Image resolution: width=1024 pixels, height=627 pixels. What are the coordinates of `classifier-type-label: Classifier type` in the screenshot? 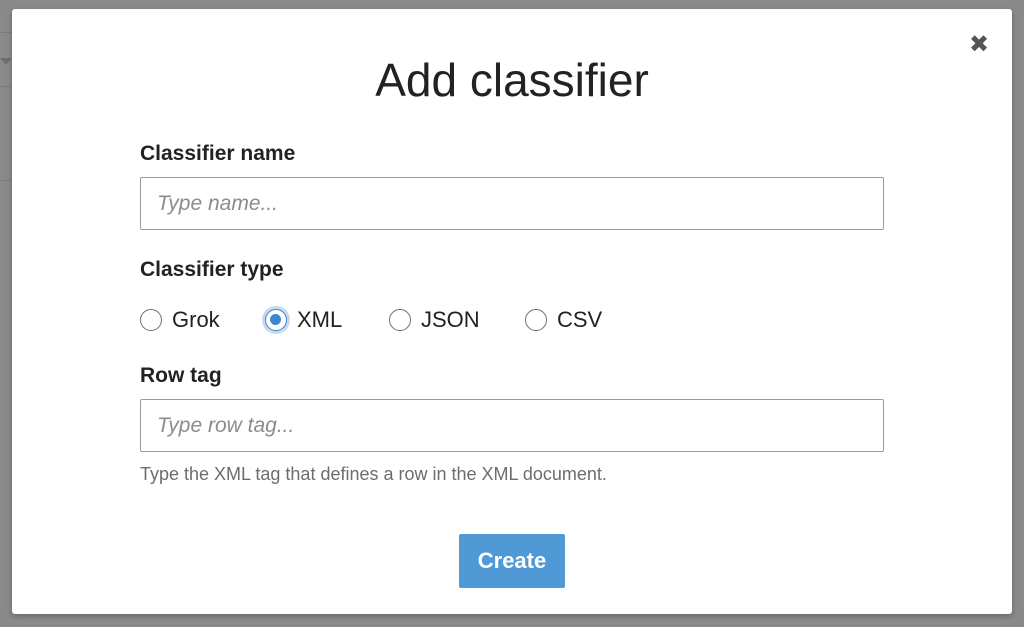 It's located at (212, 269).